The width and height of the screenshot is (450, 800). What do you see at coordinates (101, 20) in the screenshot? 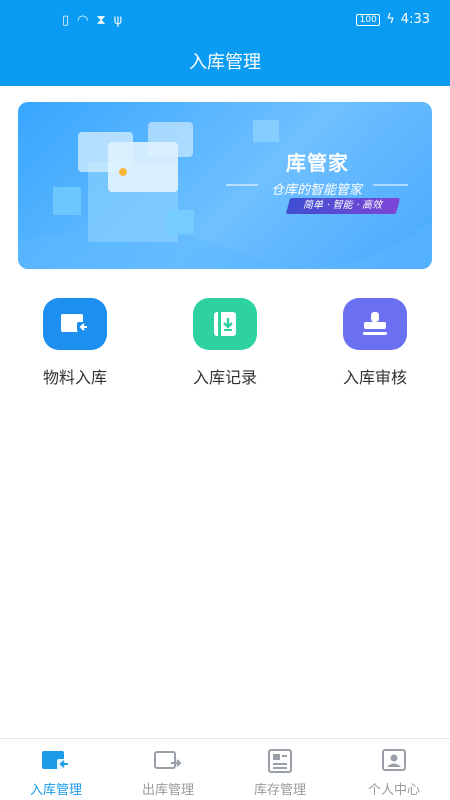
I see `hourglass-icon: ⧗` at bounding box center [101, 20].